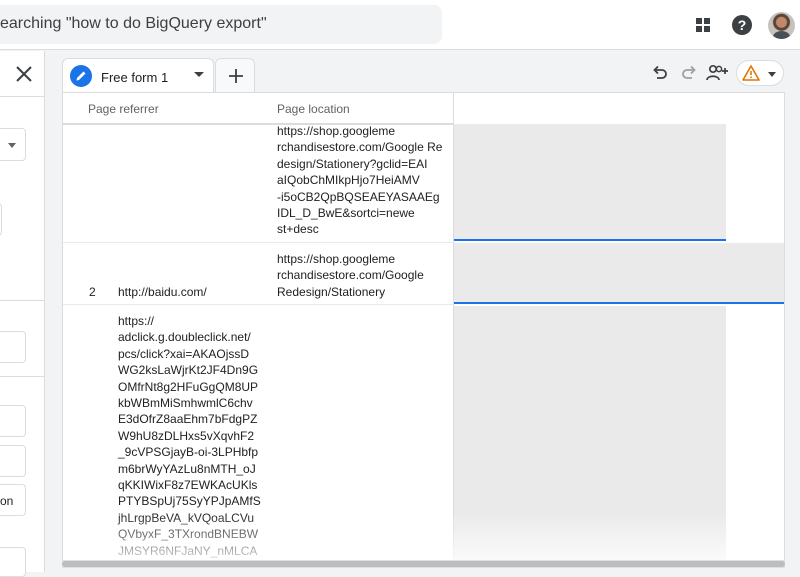 The image size is (800, 577). Describe the element at coordinates (660, 73) in the screenshot. I see `undo-icon` at that location.